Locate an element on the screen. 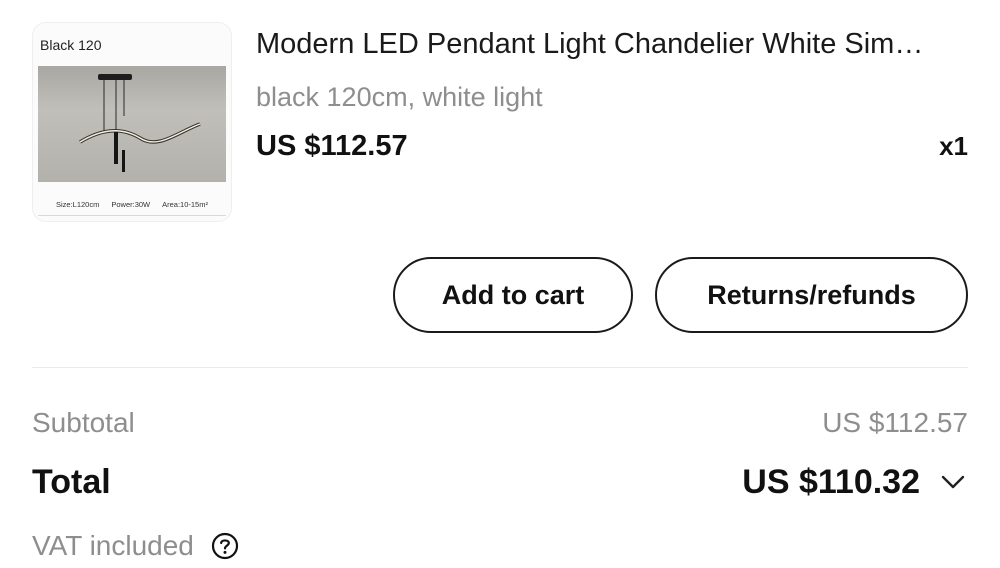  image-specs: Size:L120cm Power:30W Area:10-15m² is located at coordinates (132, 204).